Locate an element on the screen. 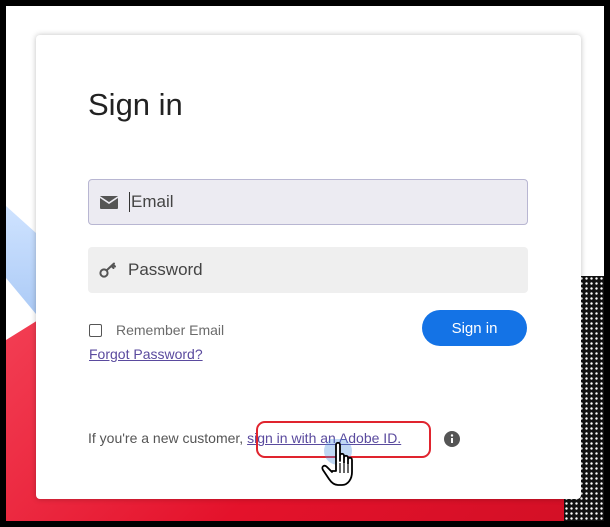 The height and width of the screenshot is (527, 610). new-customer-prefix: If you're a new customer, is located at coordinates (168, 438).